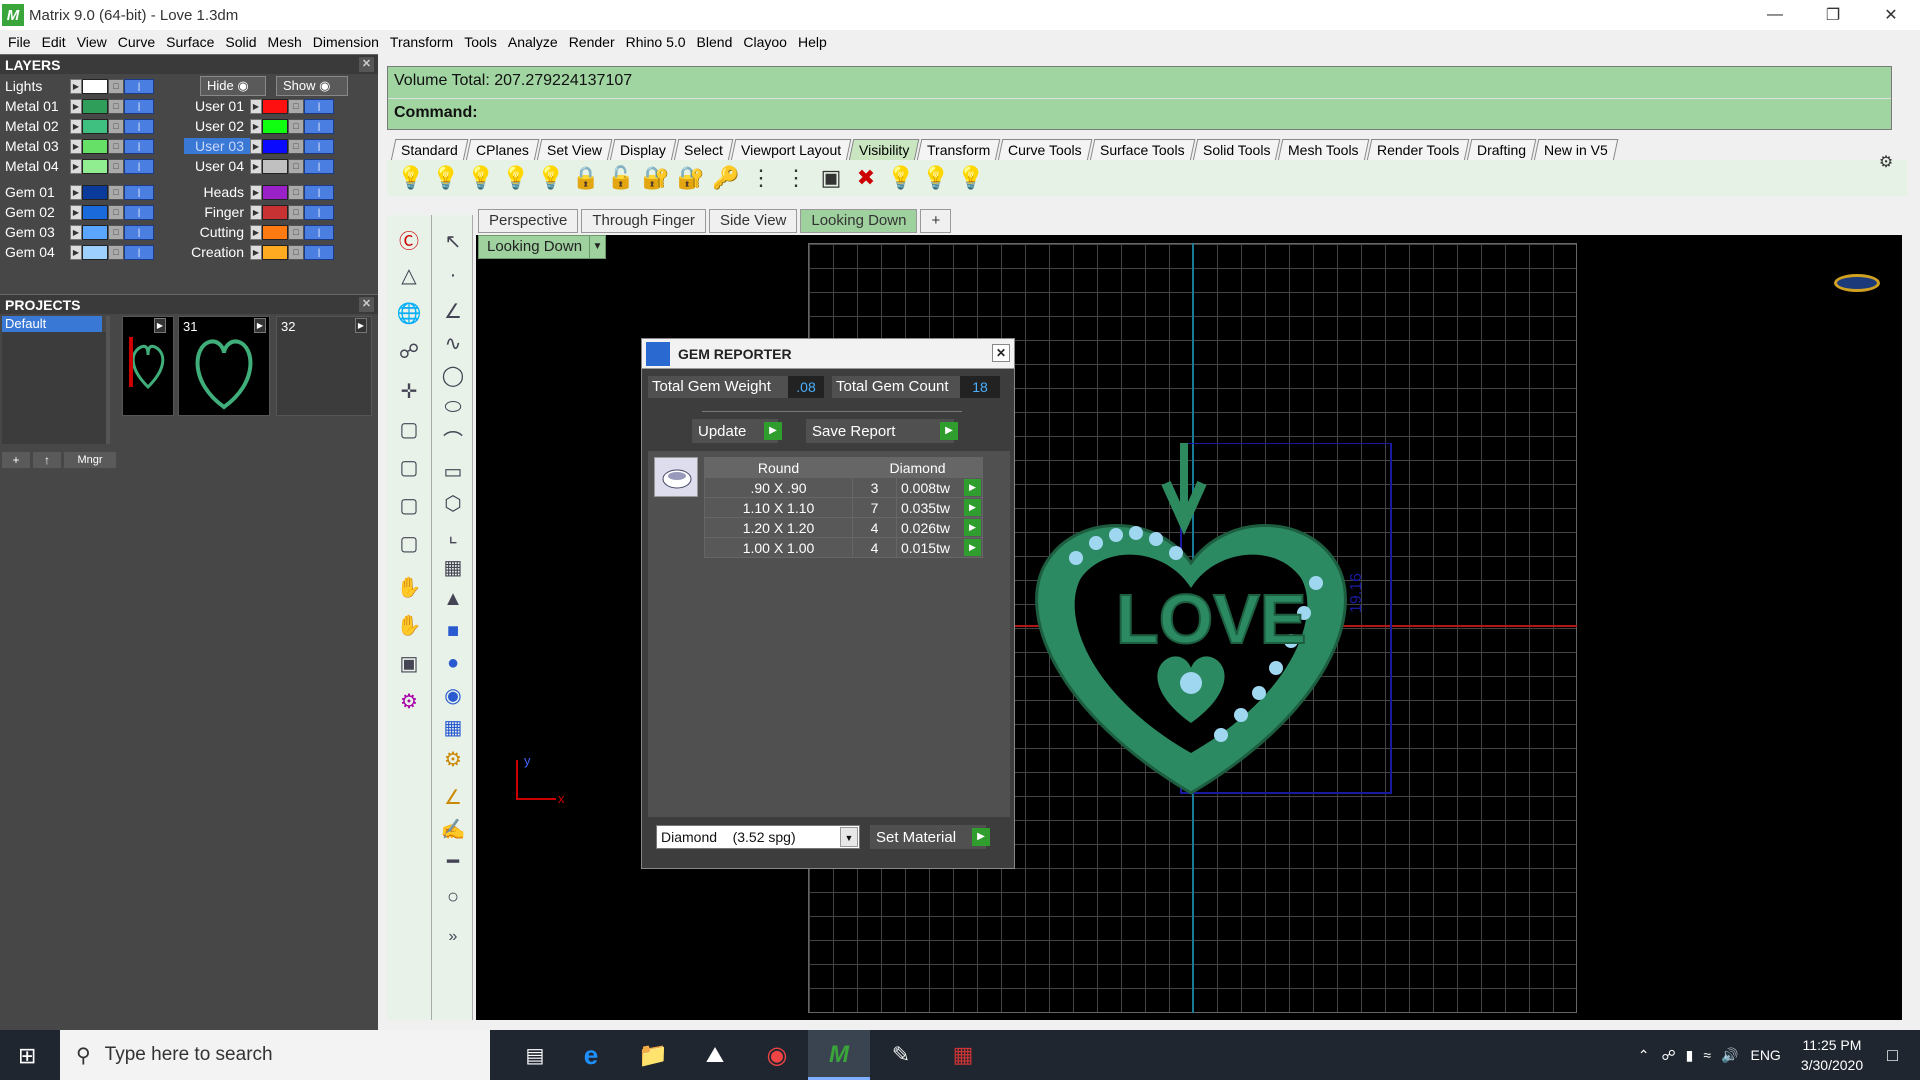  I want to click on layer-name: Creation, so click(217, 252).